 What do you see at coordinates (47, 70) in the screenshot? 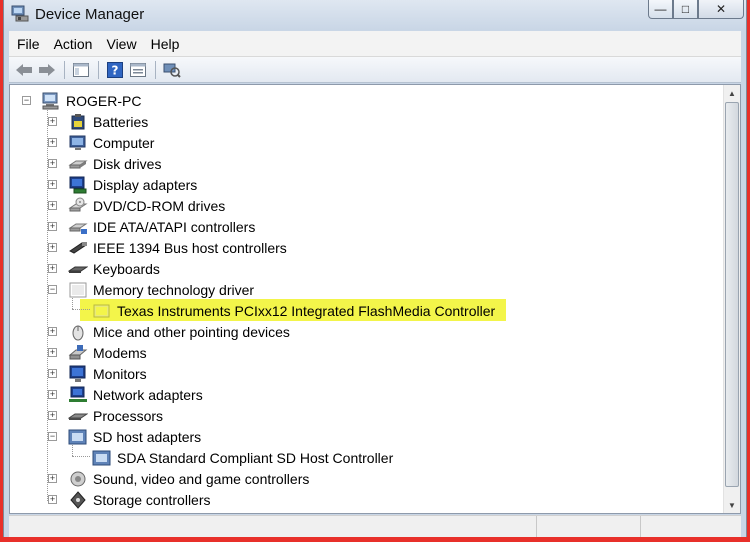
I see `forward-arrow-icon` at bounding box center [47, 70].